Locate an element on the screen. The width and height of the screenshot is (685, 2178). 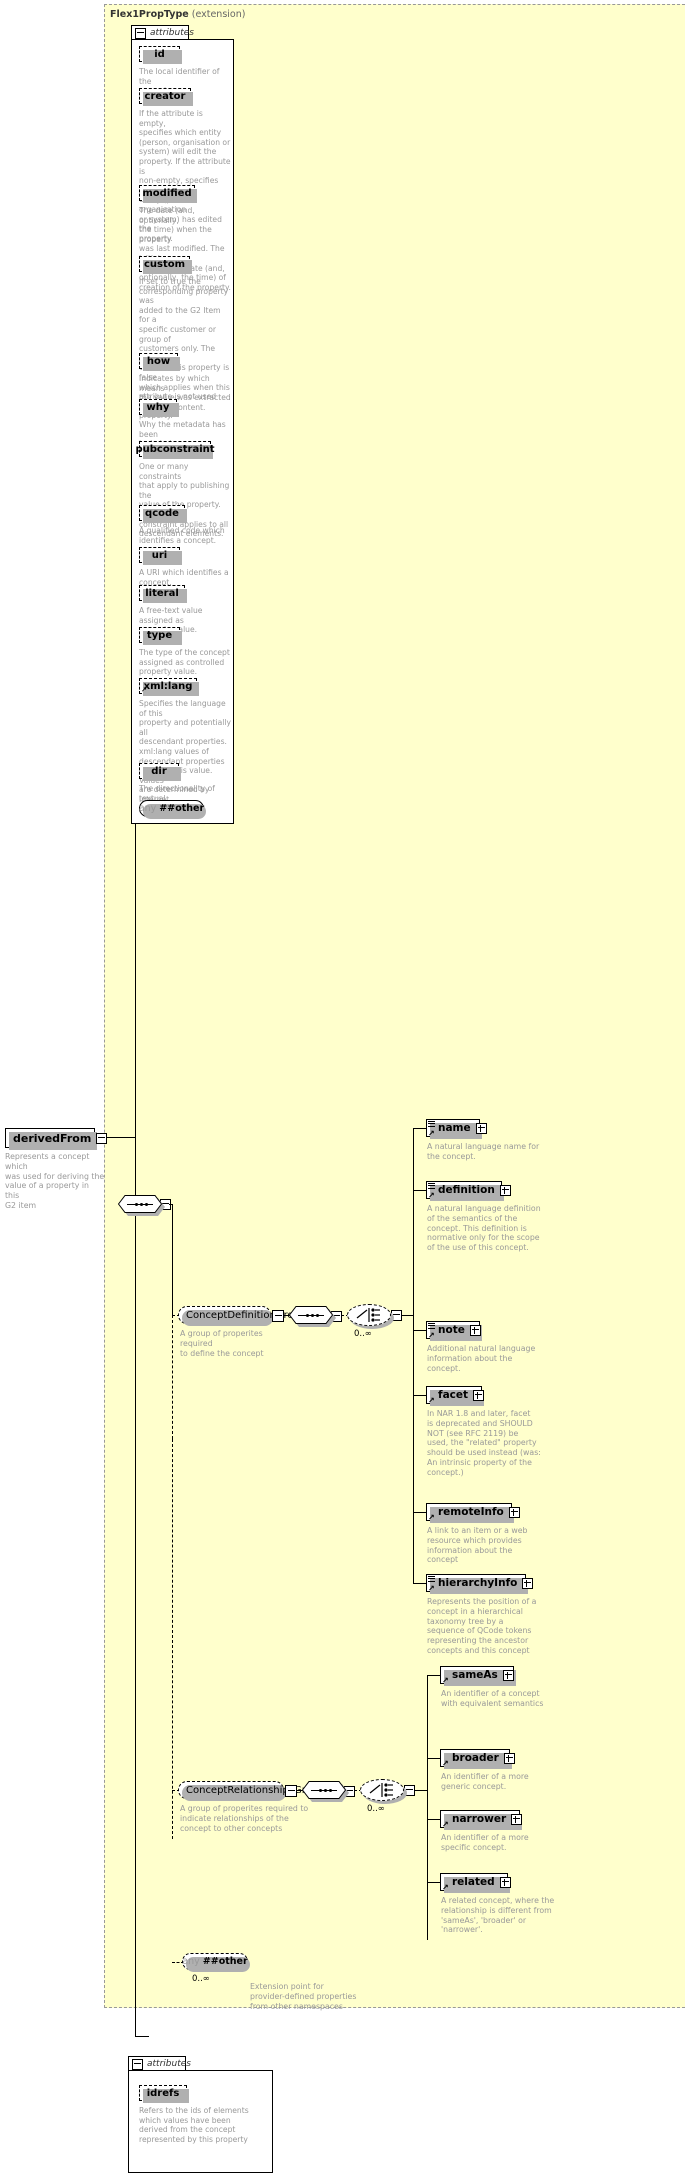
attr-box-idrefs: idrefs is located at coordinates (164, 2094).